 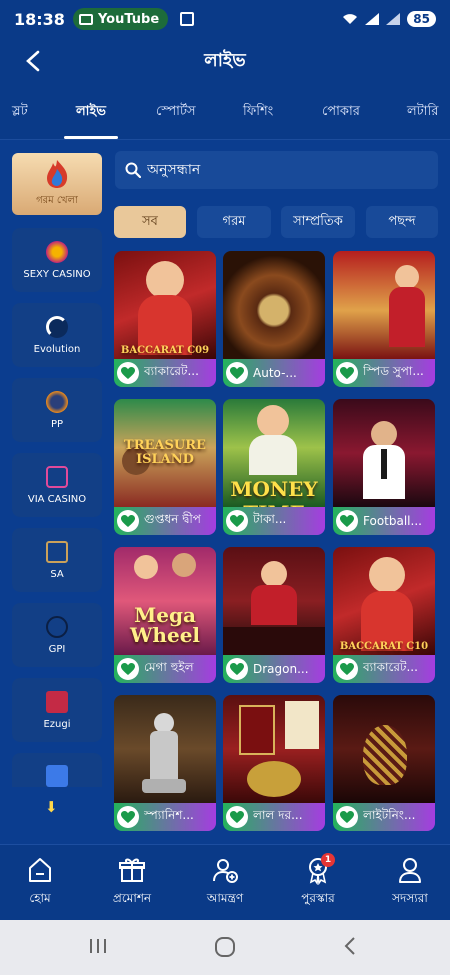 I want to click on system-navigation-bar, so click(x=225, y=947).